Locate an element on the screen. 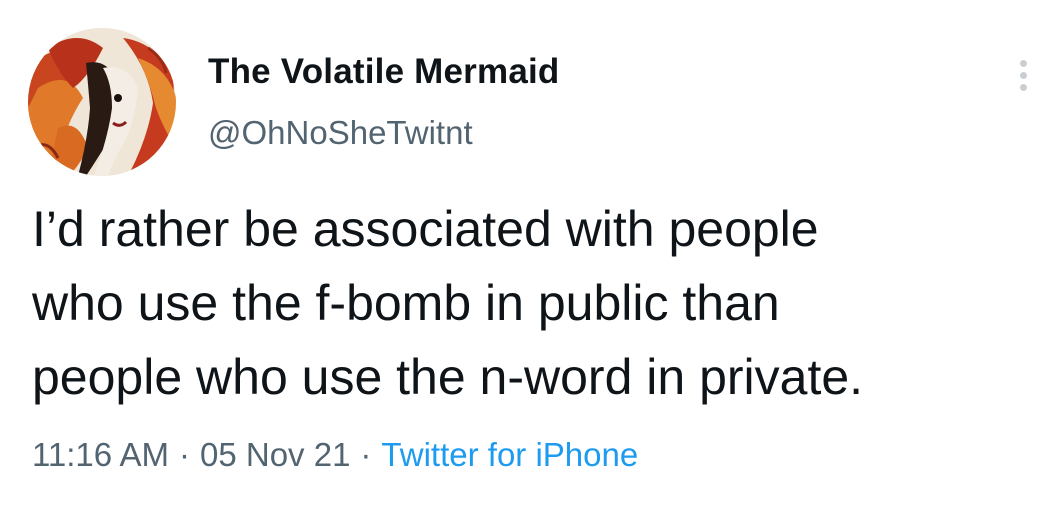  tweet-time: 11:16 AM is located at coordinates (100, 454).